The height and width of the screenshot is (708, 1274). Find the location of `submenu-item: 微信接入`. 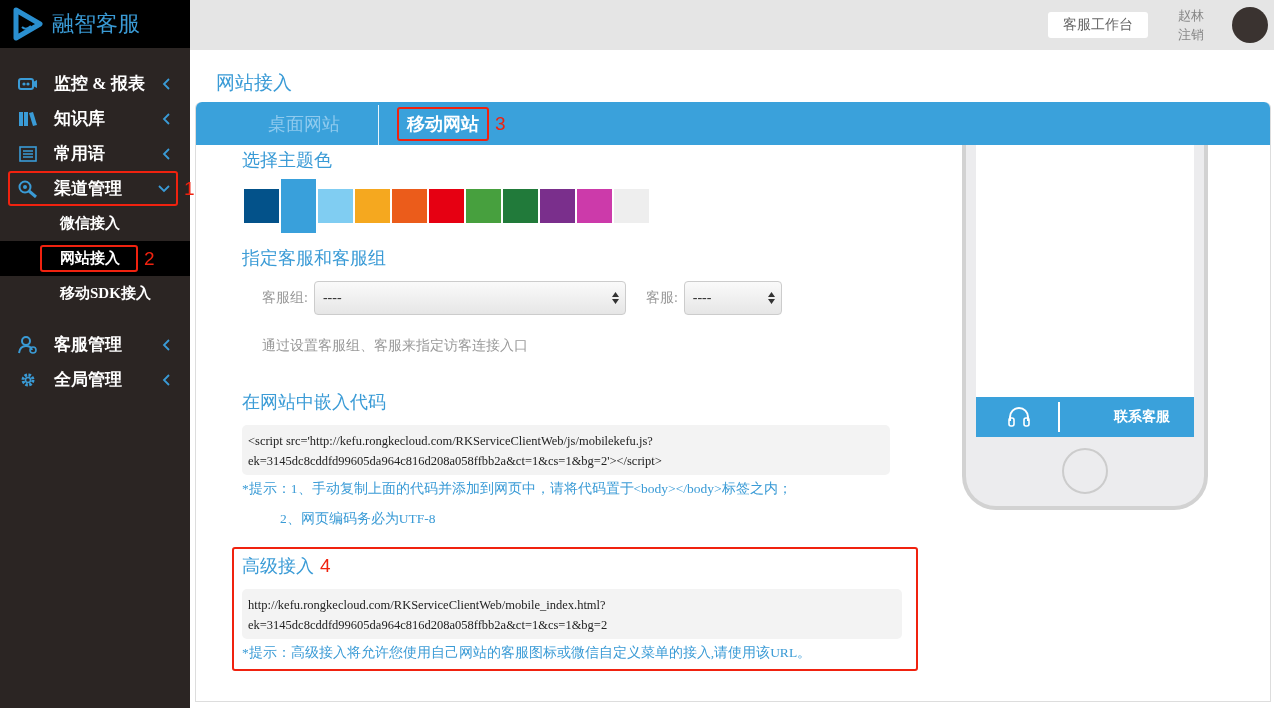

submenu-item: 微信接入 is located at coordinates (89, 223).